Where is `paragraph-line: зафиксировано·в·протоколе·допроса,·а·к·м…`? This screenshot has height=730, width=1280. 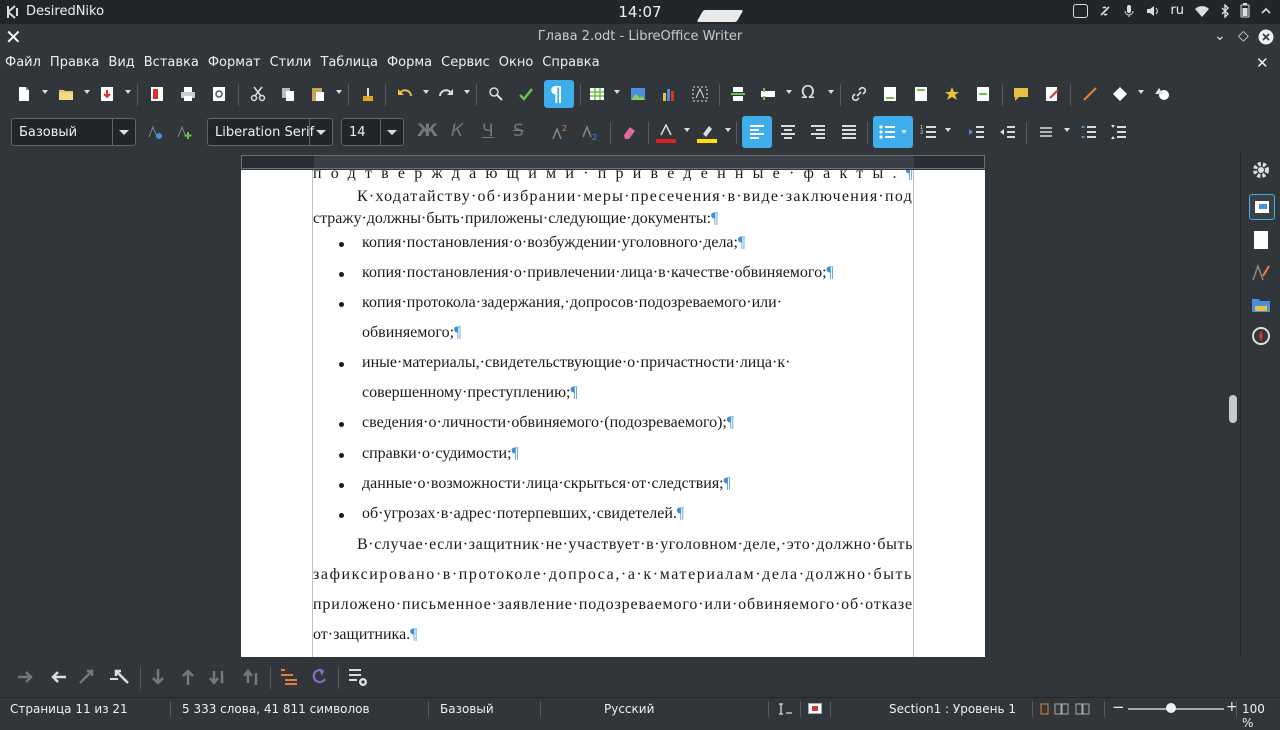 paragraph-line: зафиксировано·в·протоколе·допроса,·а·к·м… is located at coordinates (613, 575).